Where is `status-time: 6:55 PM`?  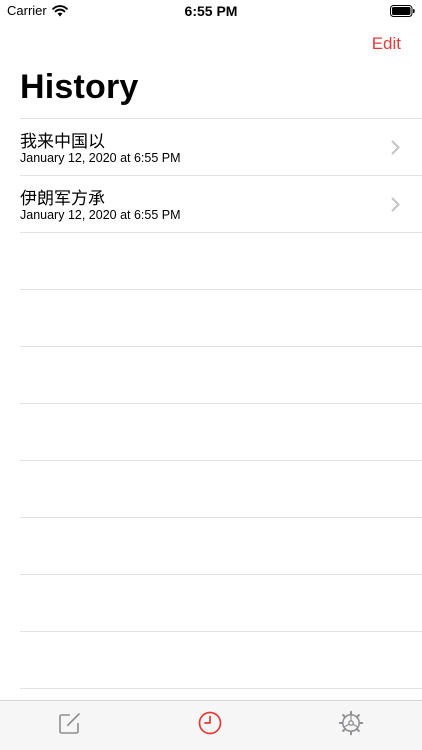
status-time: 6:55 PM is located at coordinates (211, 11).